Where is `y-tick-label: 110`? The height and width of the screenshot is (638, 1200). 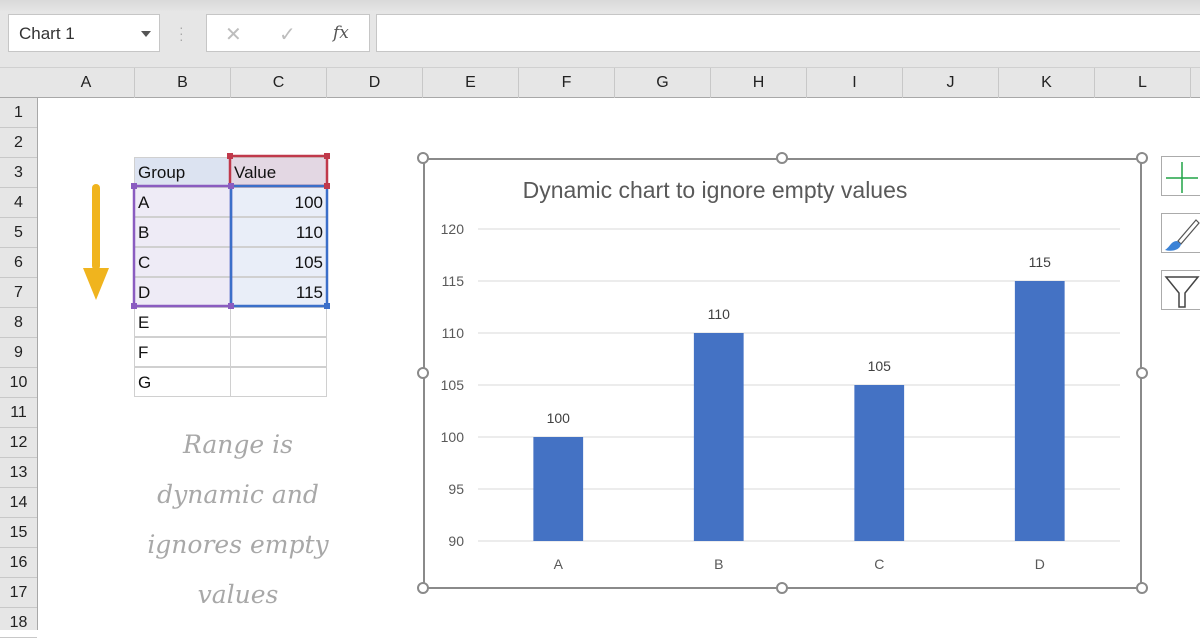 y-tick-label: 110 is located at coordinates (453, 333).